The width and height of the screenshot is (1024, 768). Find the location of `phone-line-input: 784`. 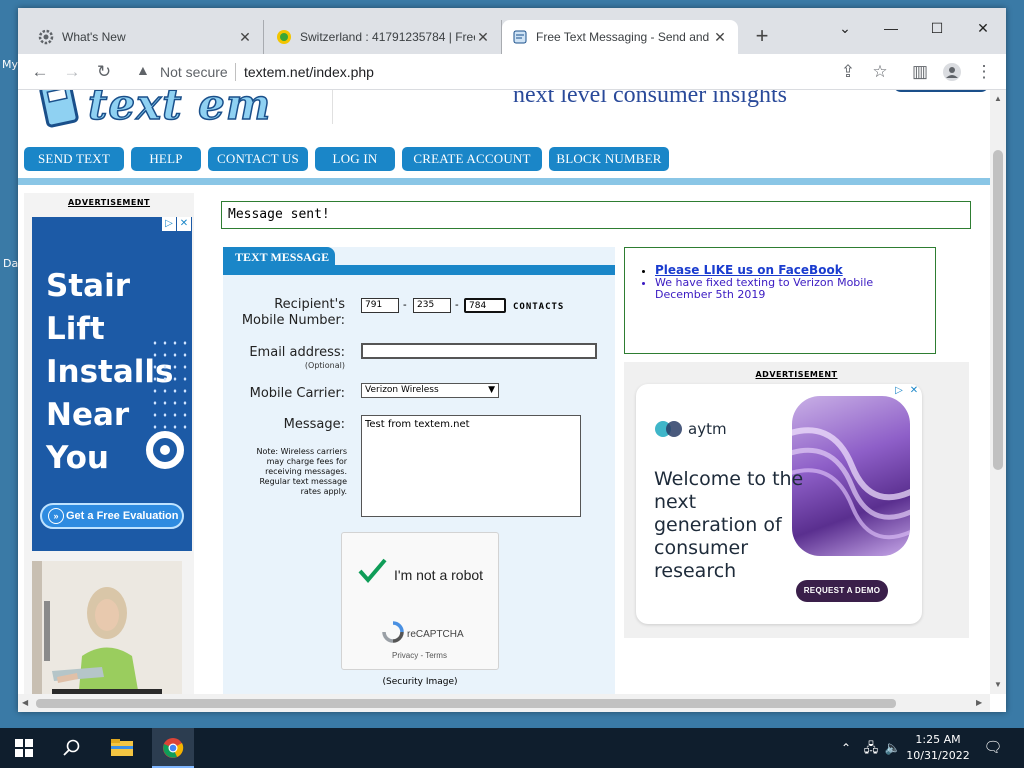

phone-line-input: 784 is located at coordinates (485, 305).